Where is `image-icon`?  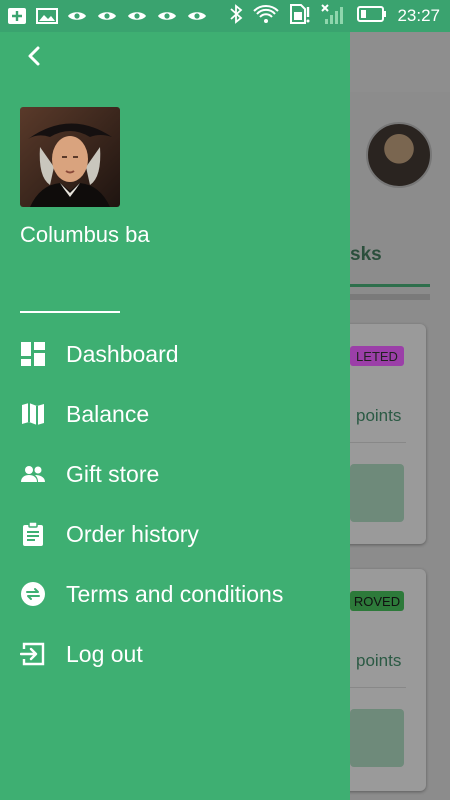 image-icon is located at coordinates (47, 16).